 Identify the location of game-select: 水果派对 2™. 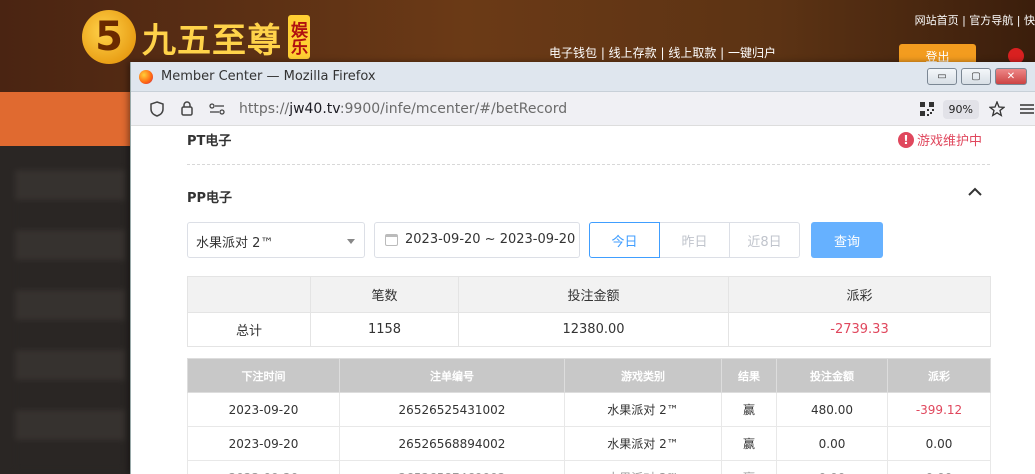
(276, 240).